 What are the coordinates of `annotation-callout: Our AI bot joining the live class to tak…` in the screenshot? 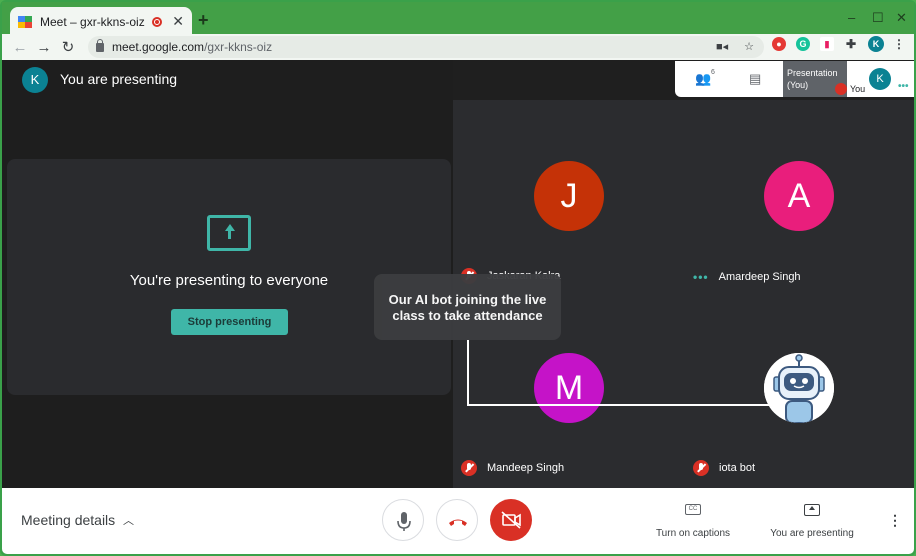 It's located at (467, 307).